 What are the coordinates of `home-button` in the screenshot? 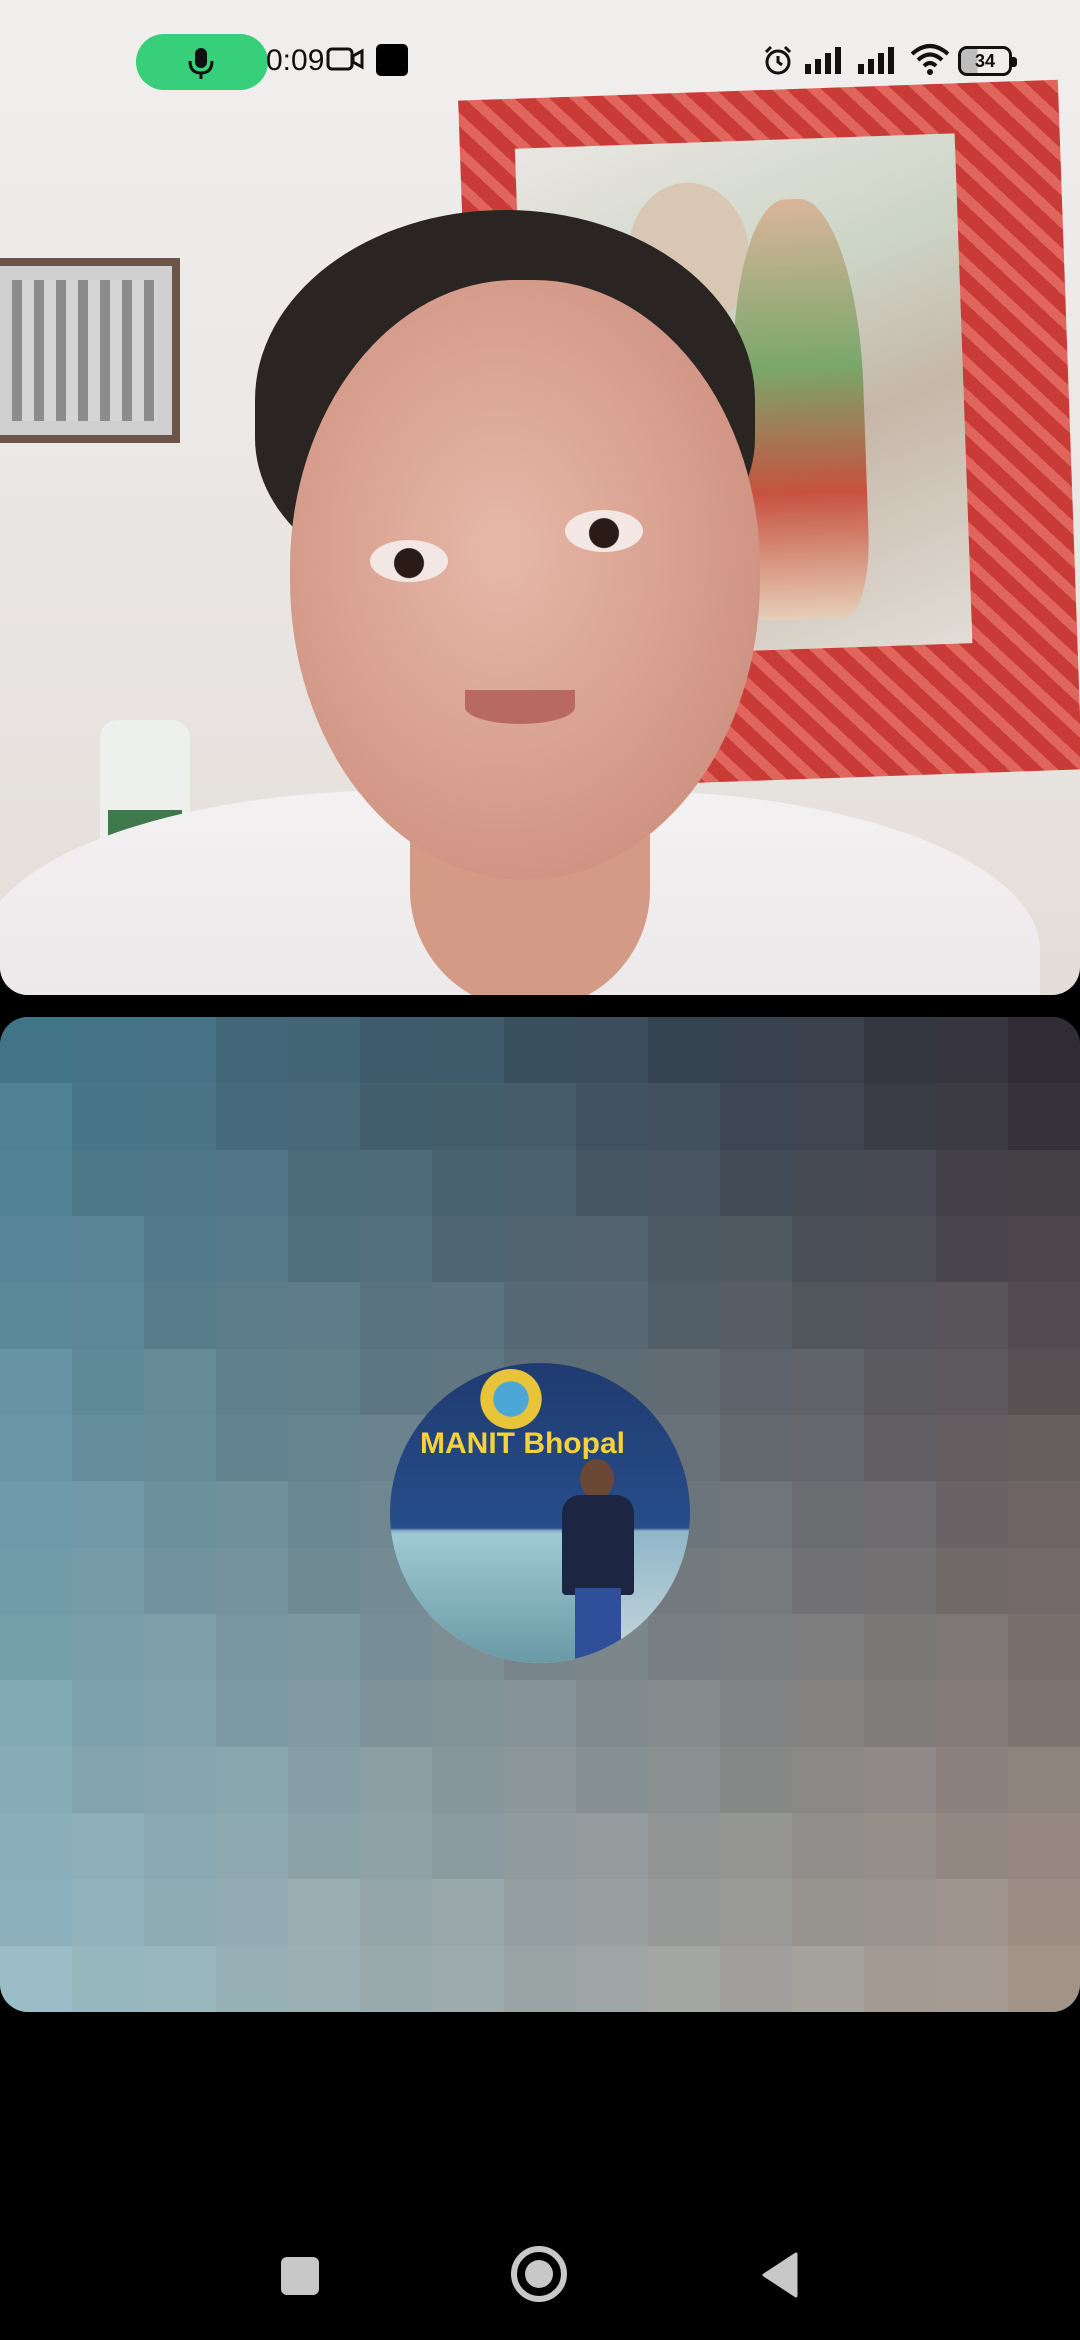 It's located at (539, 2274).